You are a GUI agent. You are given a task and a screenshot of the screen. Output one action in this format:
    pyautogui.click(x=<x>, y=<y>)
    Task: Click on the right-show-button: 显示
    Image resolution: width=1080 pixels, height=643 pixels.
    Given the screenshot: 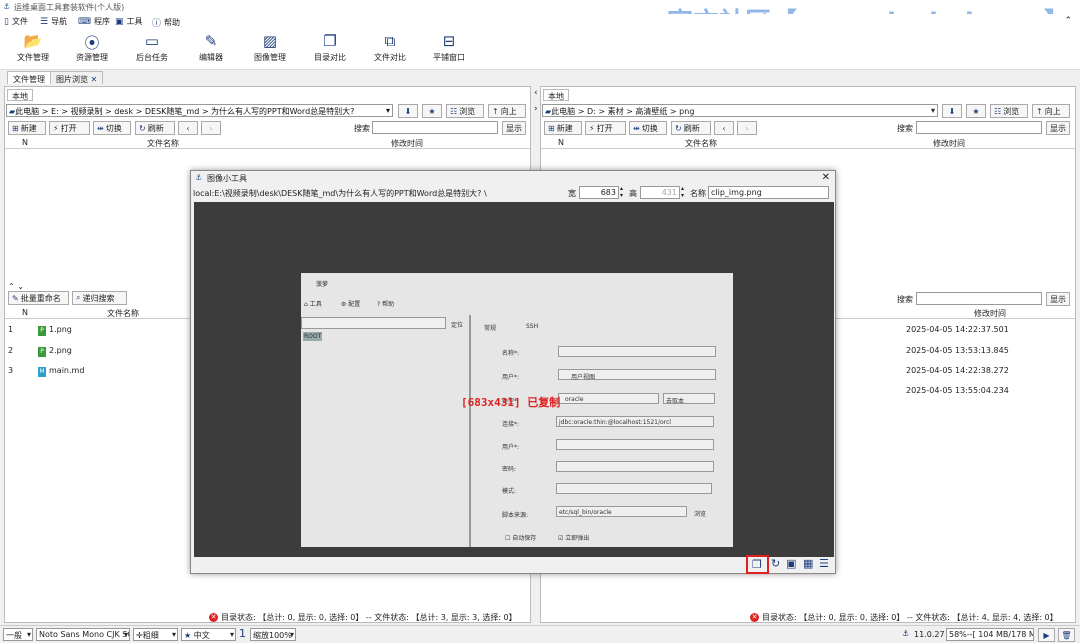 What is the action you would take?
    pyautogui.click(x=1058, y=128)
    